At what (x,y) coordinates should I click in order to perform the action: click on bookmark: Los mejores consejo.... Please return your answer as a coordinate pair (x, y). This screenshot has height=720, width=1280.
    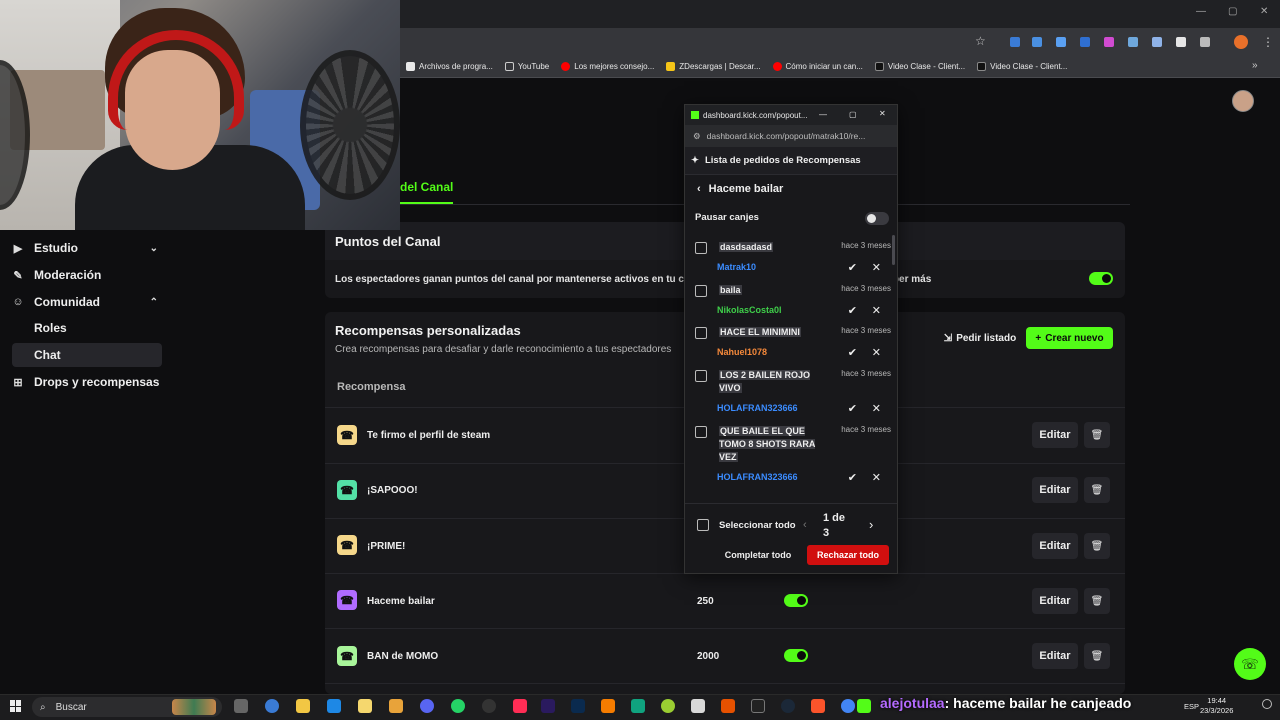
    Looking at the image, I should click on (607, 66).